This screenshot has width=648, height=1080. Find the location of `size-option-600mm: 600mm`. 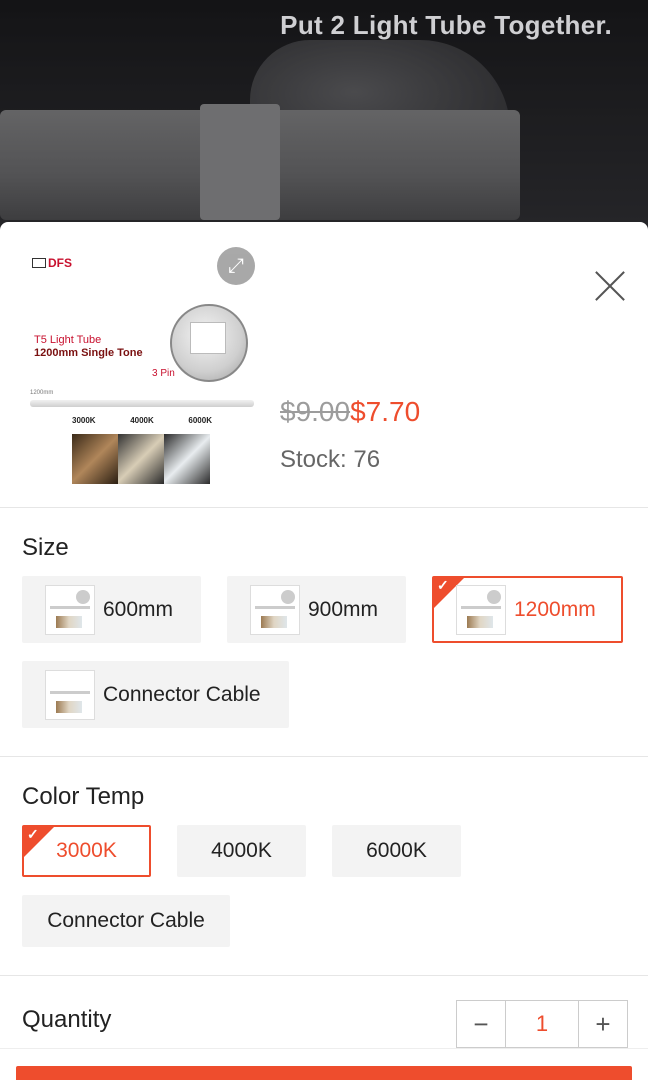

size-option-600mm: 600mm is located at coordinates (111, 609).